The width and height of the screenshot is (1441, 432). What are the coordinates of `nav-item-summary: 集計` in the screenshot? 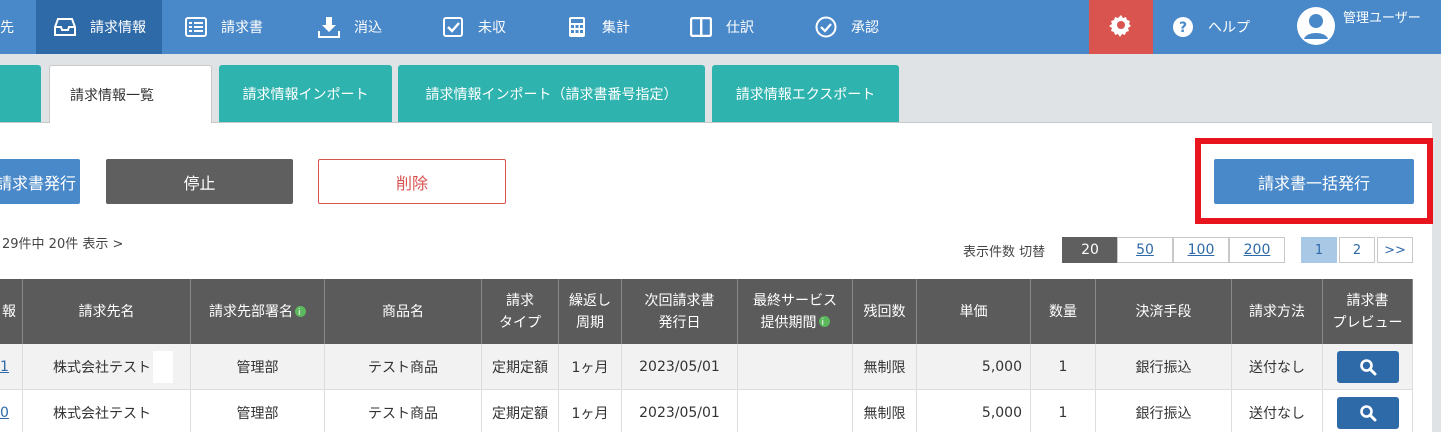 It's located at (598, 27).